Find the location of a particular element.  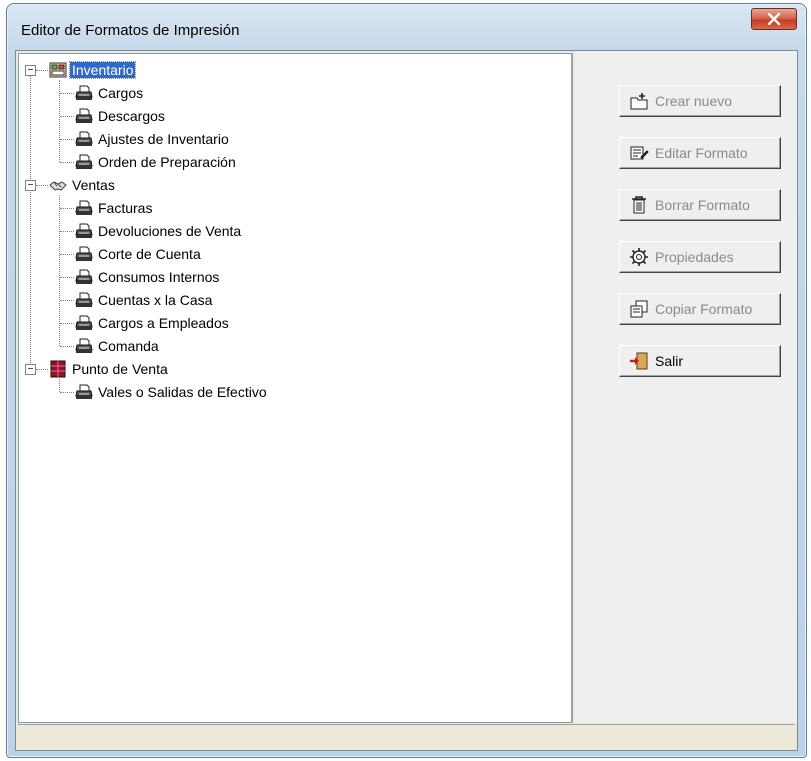

tree-item: Cargos is located at coordinates (110, 93).